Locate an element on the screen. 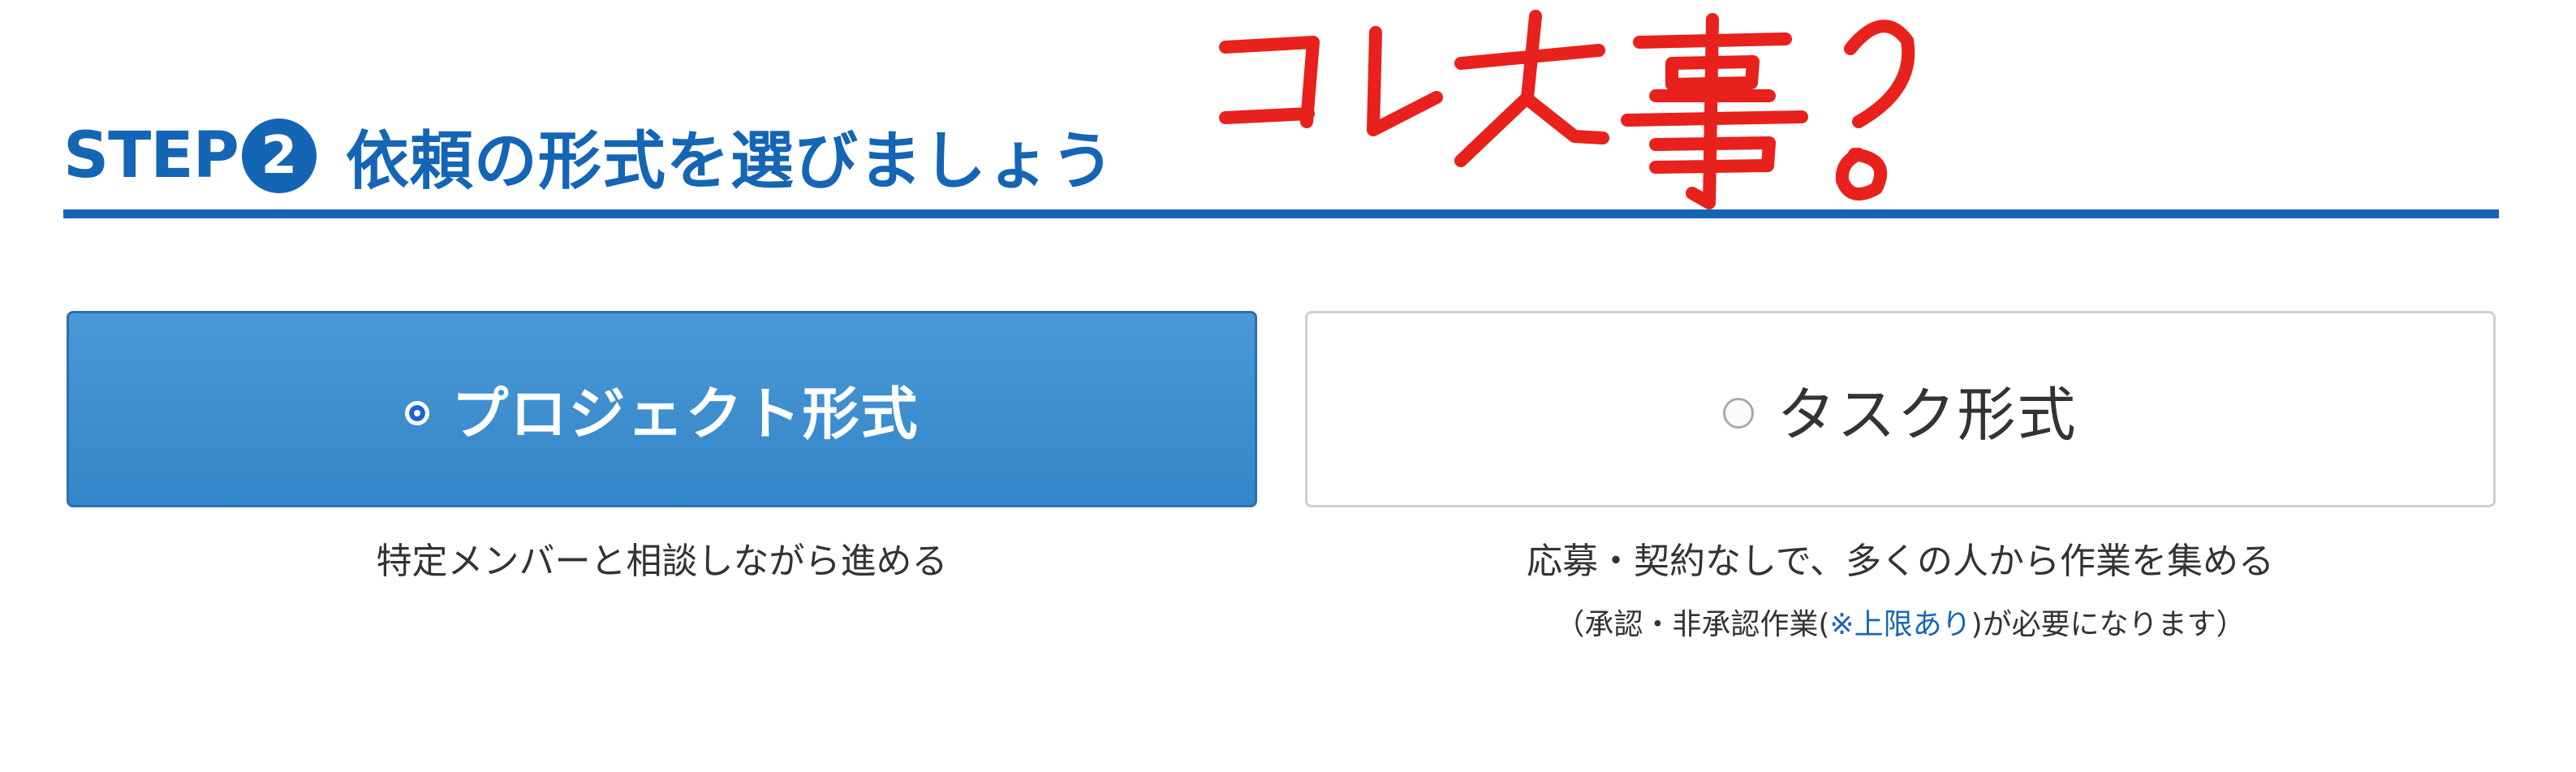 This screenshot has width=2576, height=772. task-format-option: タスク形式 is located at coordinates (1901, 409).